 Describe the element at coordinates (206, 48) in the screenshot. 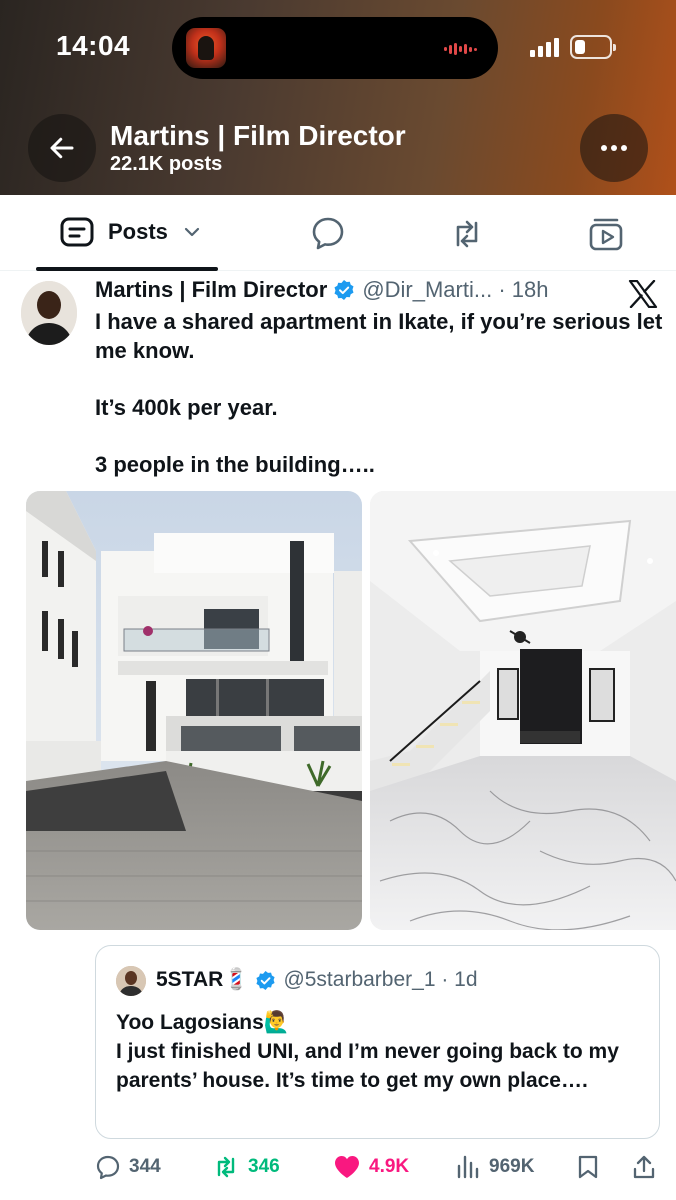

I see `now-playing-app-icon` at that location.